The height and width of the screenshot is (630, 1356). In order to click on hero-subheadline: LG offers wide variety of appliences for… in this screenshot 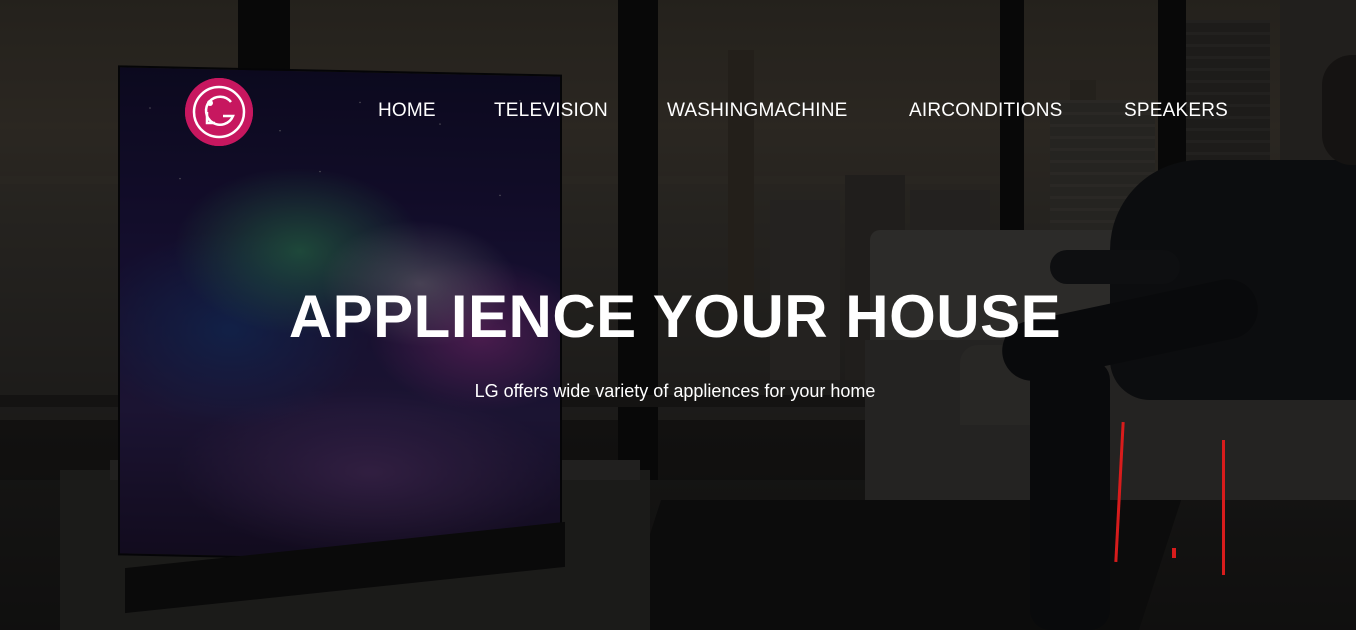, I will do `click(675, 391)`.